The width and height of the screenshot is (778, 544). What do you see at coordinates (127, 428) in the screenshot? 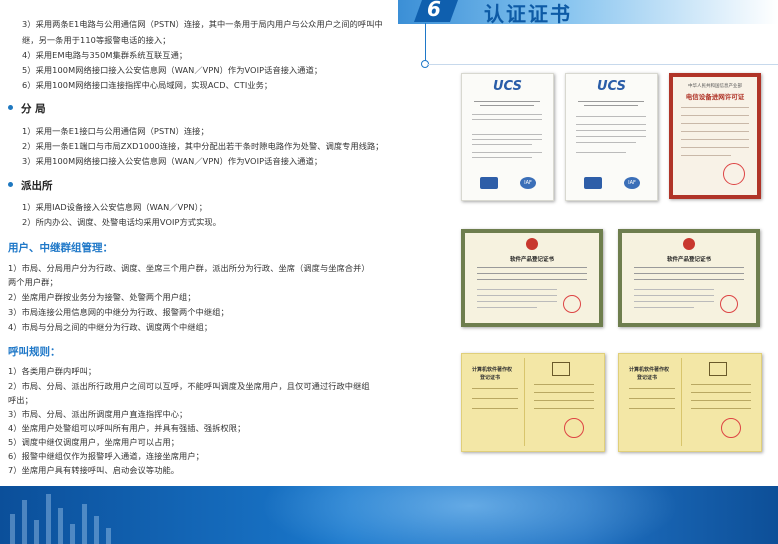
I see `list-item: 4）坐席用户处警组可以呼叫所有用户，并具有强插、强拆权限；` at bounding box center [127, 428].